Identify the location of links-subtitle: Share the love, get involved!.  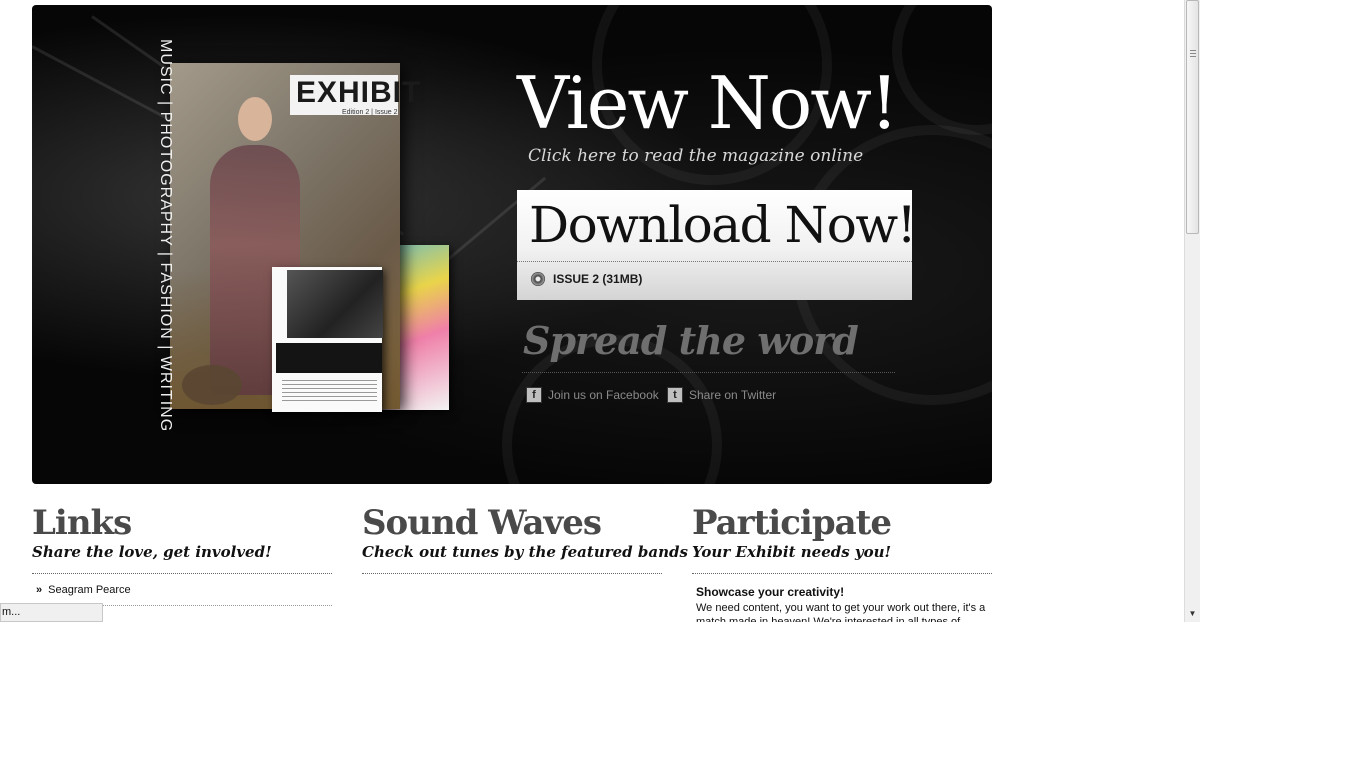
(152, 552).